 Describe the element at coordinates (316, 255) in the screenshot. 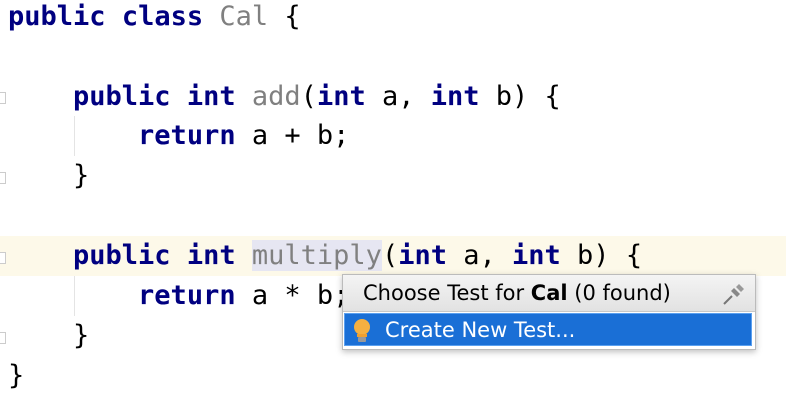

I see `method-name-multiply: multiply` at that location.